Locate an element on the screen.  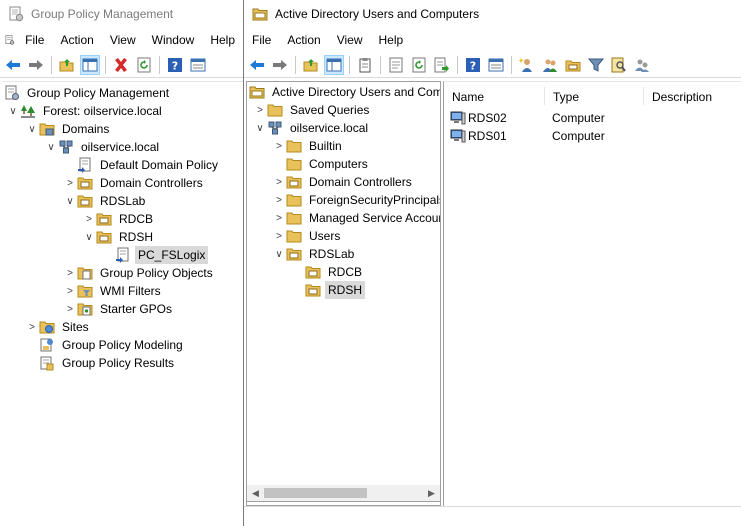
new-group-button is located at coordinates (550, 65).